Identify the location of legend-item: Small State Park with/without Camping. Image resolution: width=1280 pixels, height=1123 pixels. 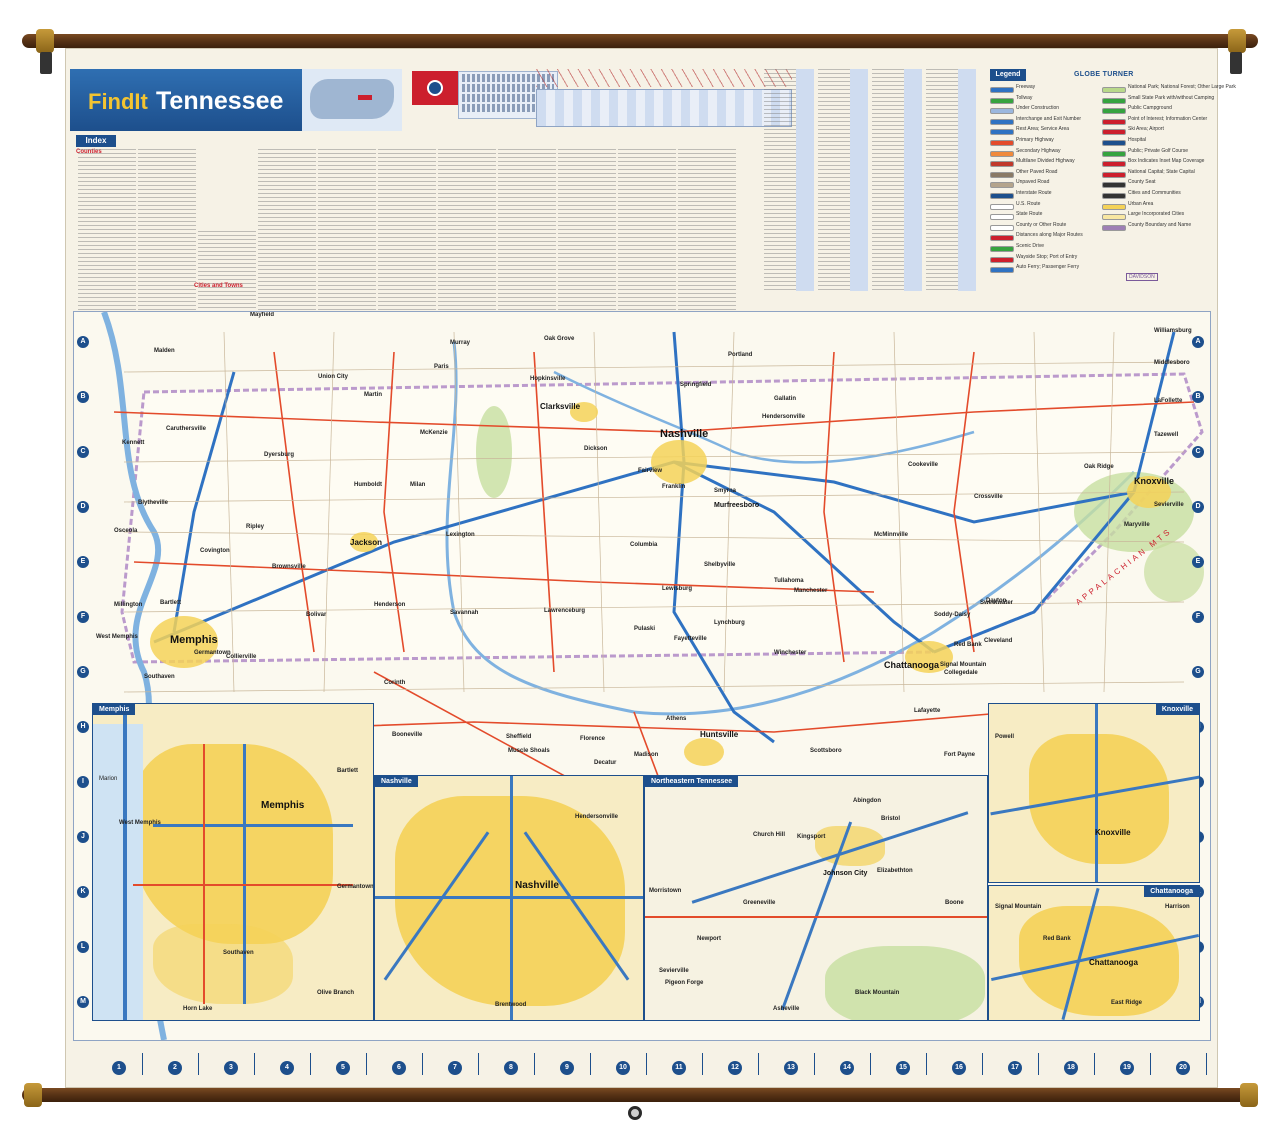
(1158, 99).